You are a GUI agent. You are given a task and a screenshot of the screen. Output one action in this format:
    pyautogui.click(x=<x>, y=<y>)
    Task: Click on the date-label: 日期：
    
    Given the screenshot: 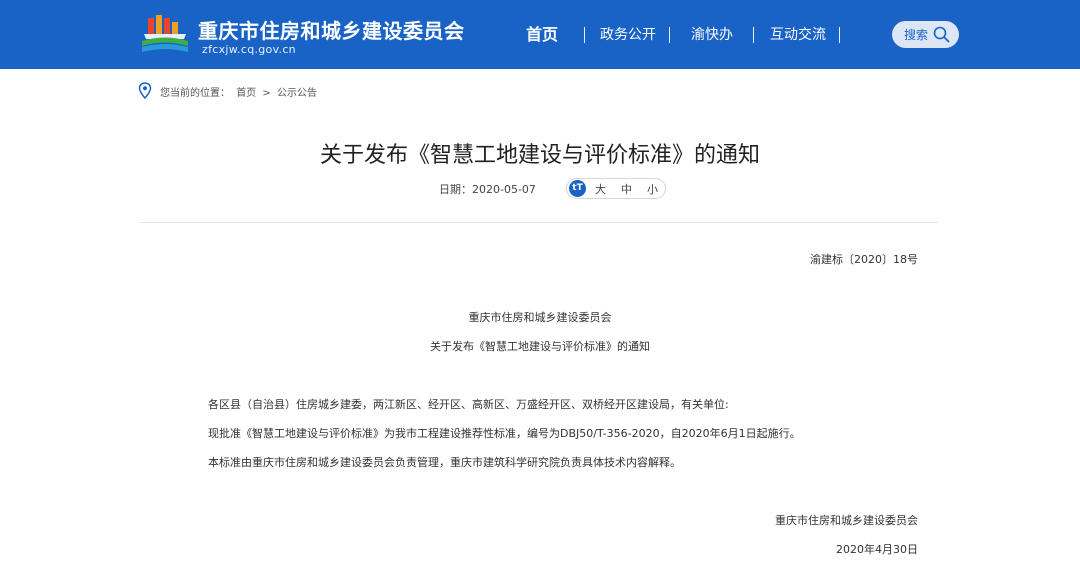 What is the action you would take?
    pyautogui.click(x=455, y=189)
    